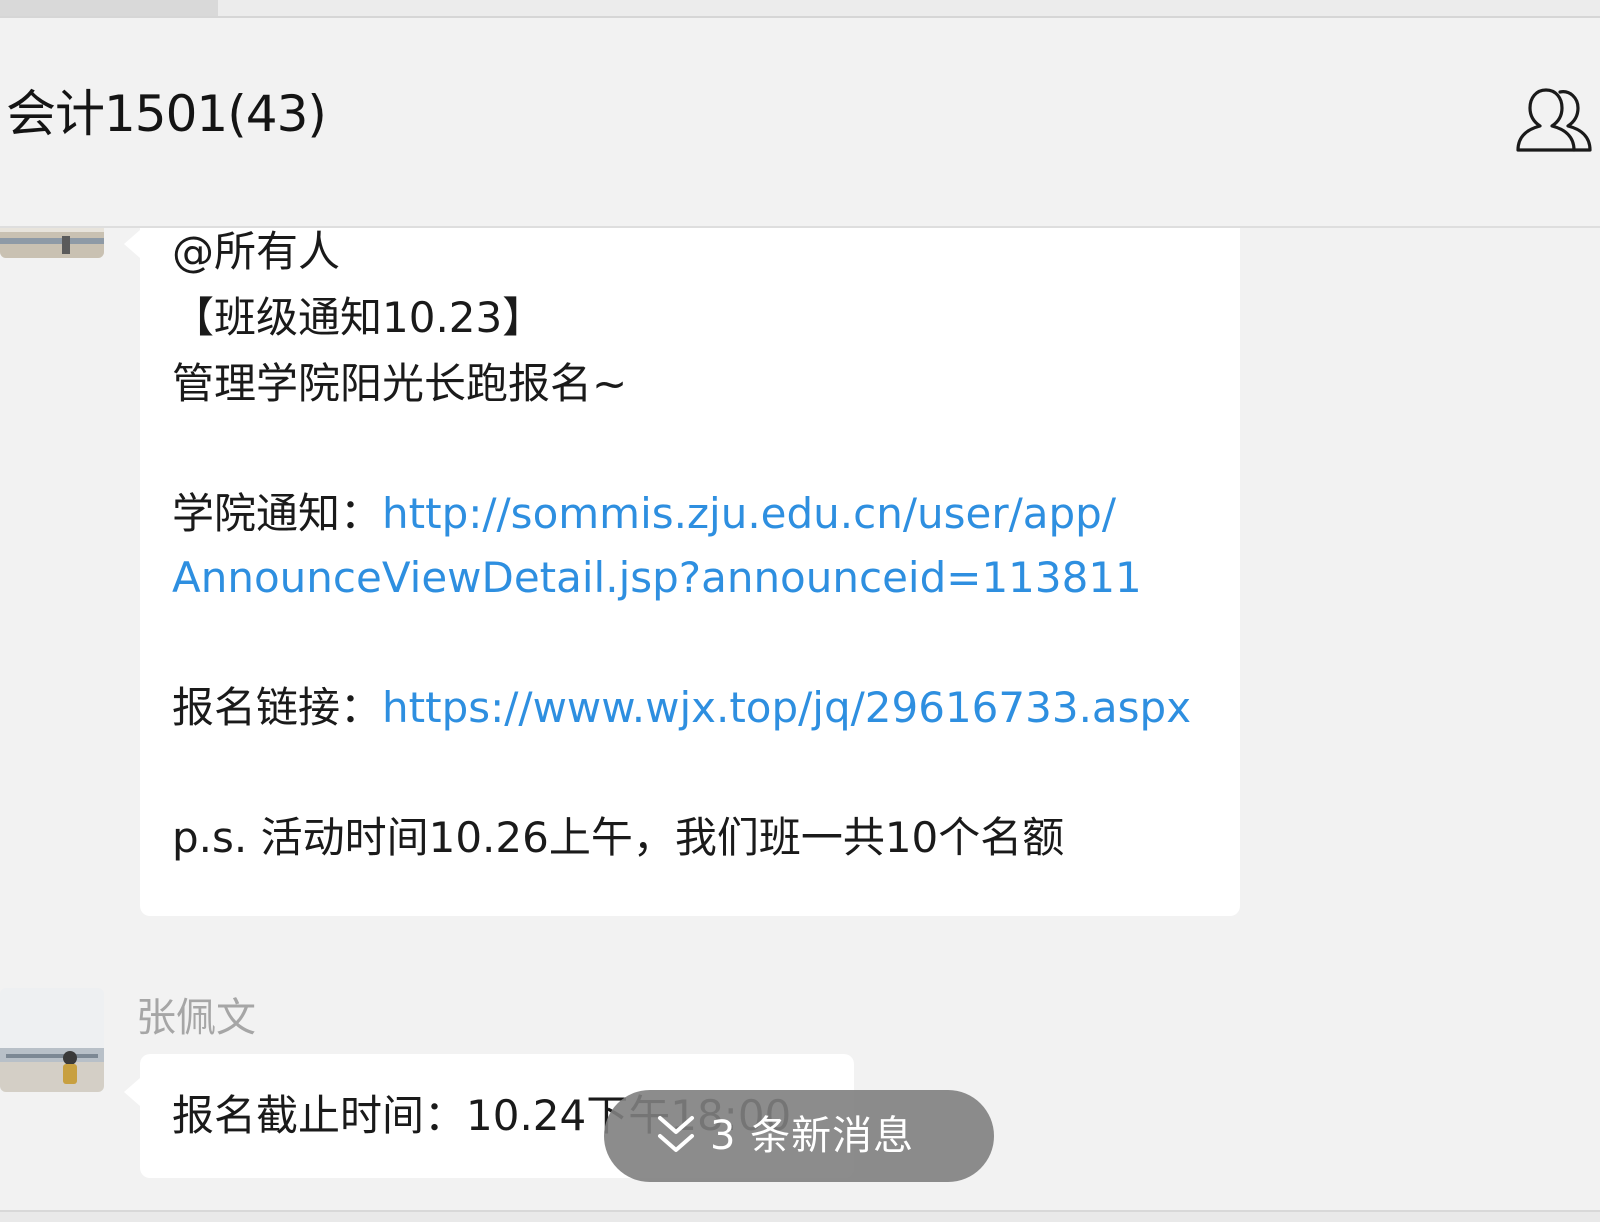 The height and width of the screenshot is (1222, 1600). Describe the element at coordinates (800, 1216) in the screenshot. I see `composer-divider` at that location.